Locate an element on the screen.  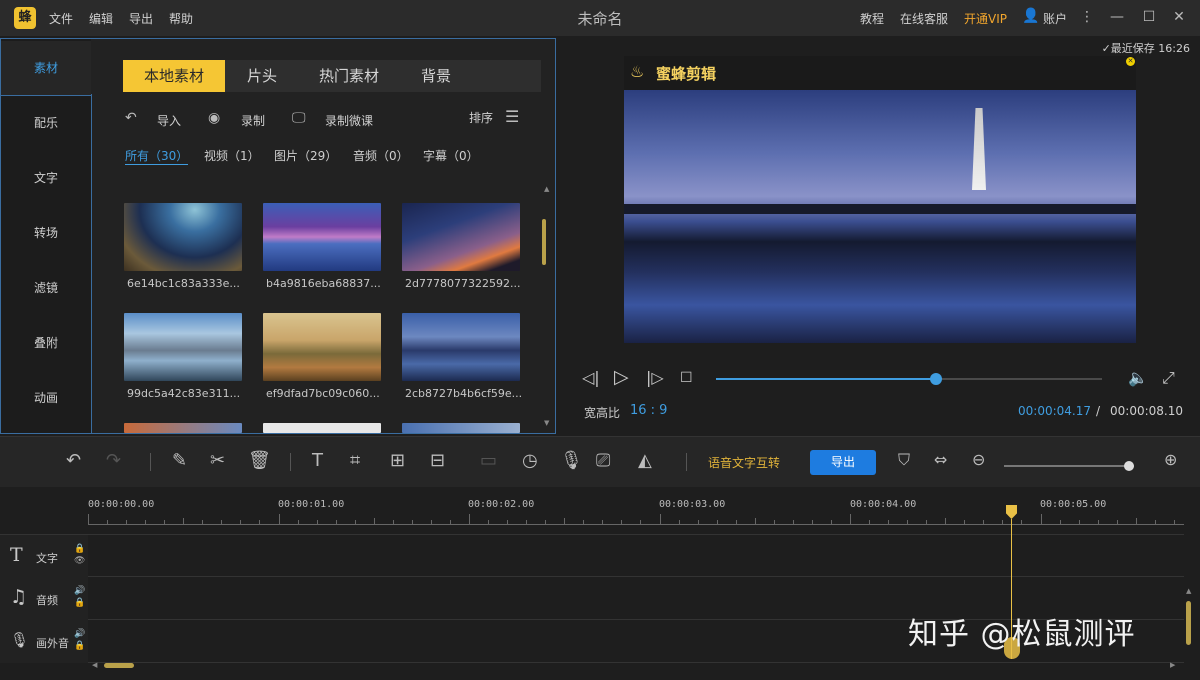
aspect-ratio-value: 16 : 9 is located at coordinates (648, 410).